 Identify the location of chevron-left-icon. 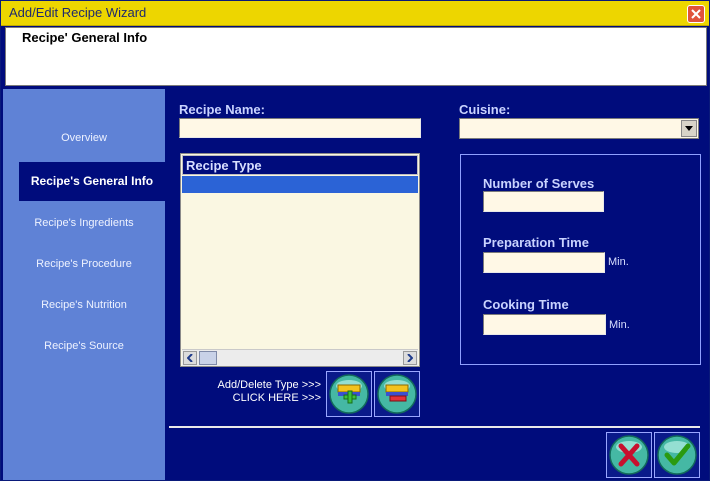
(190, 358).